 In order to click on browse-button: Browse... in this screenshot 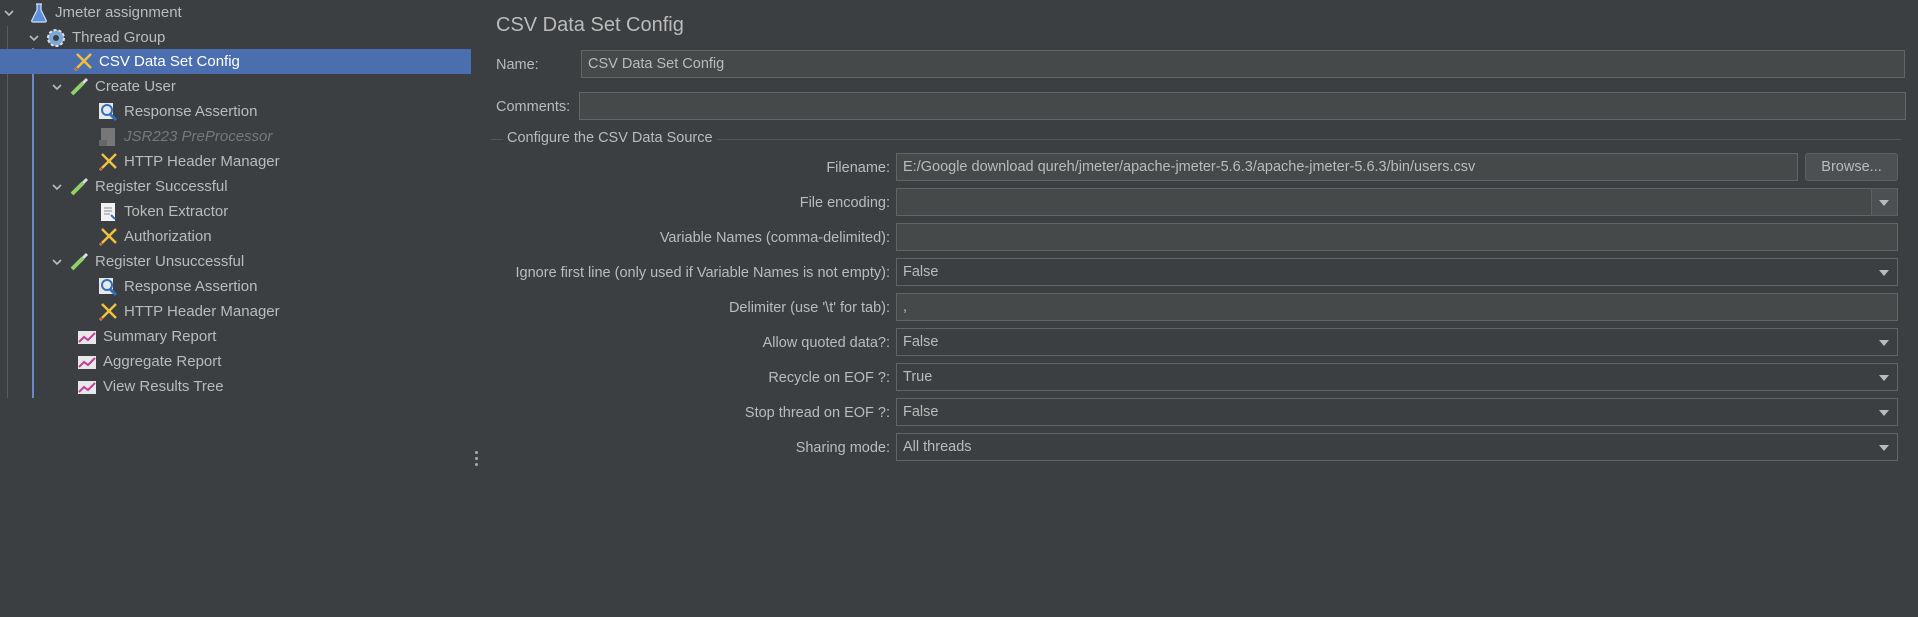, I will do `click(1851, 167)`.